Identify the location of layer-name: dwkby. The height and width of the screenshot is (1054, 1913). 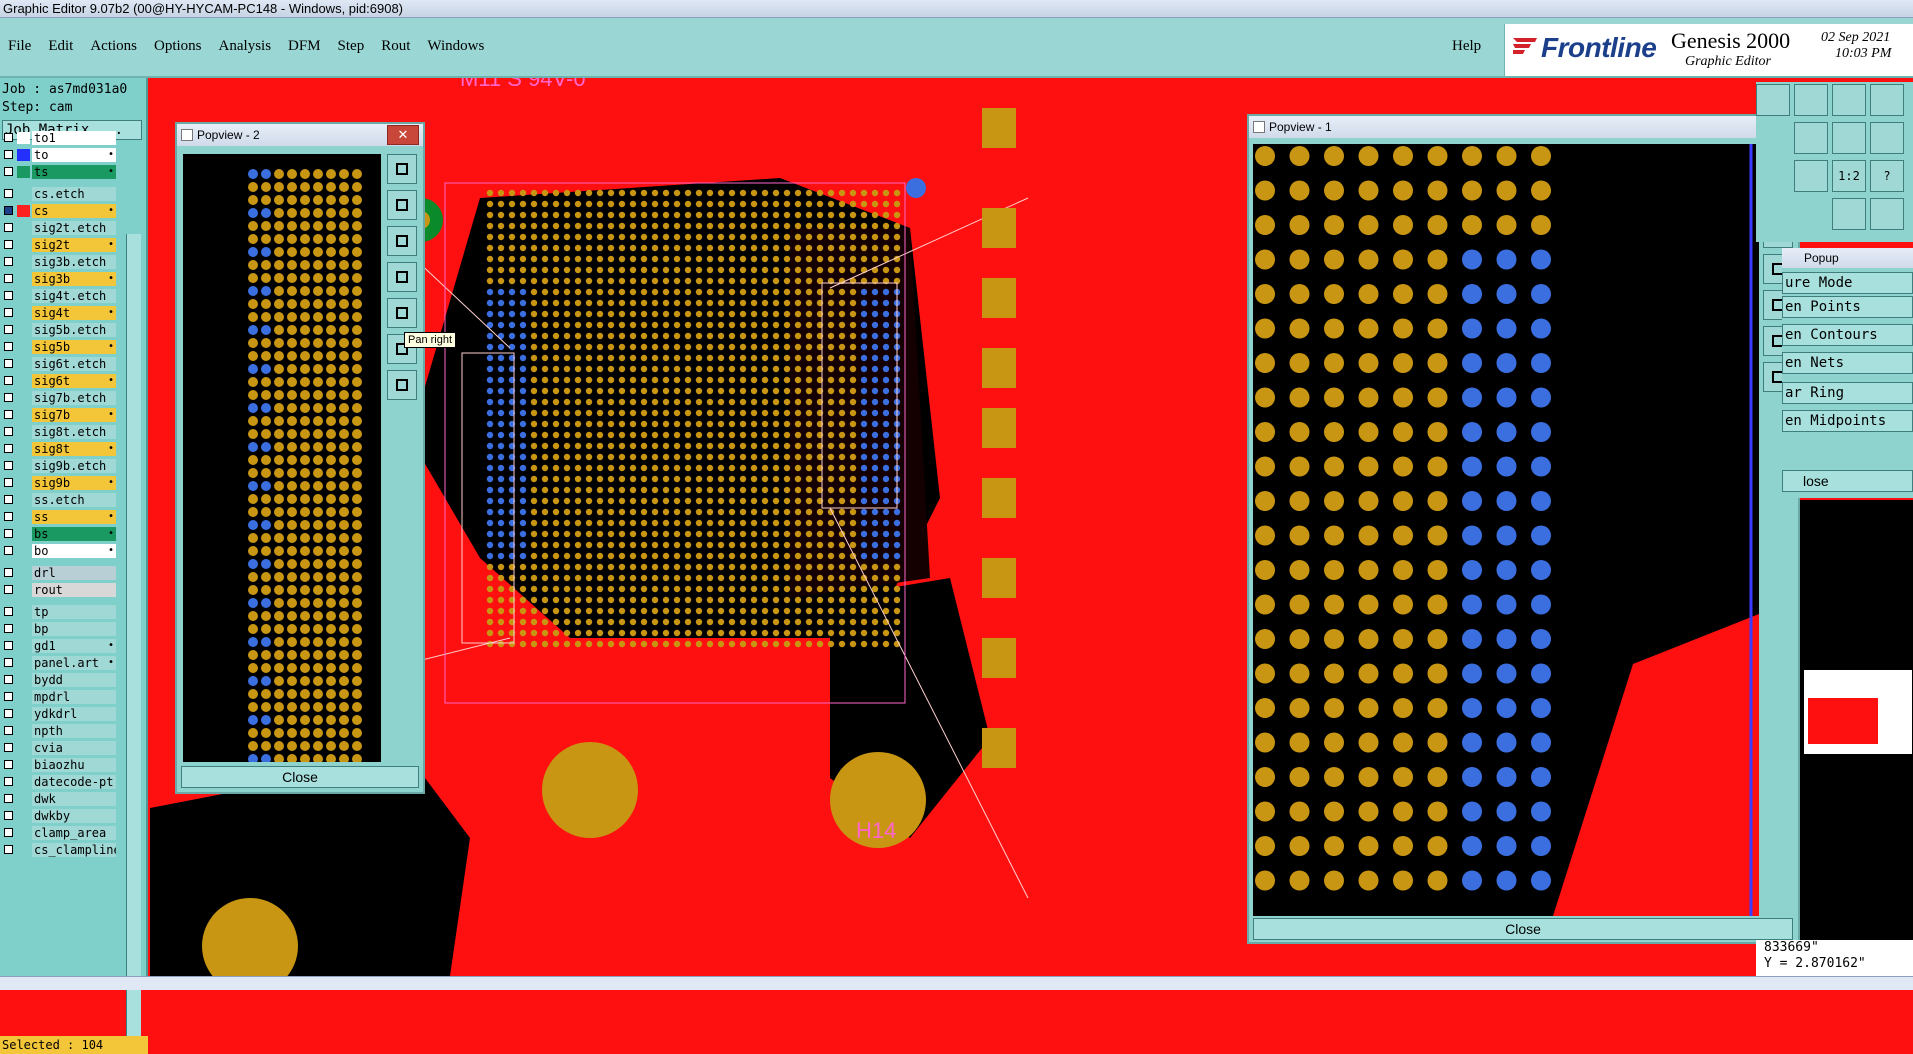
(74, 816).